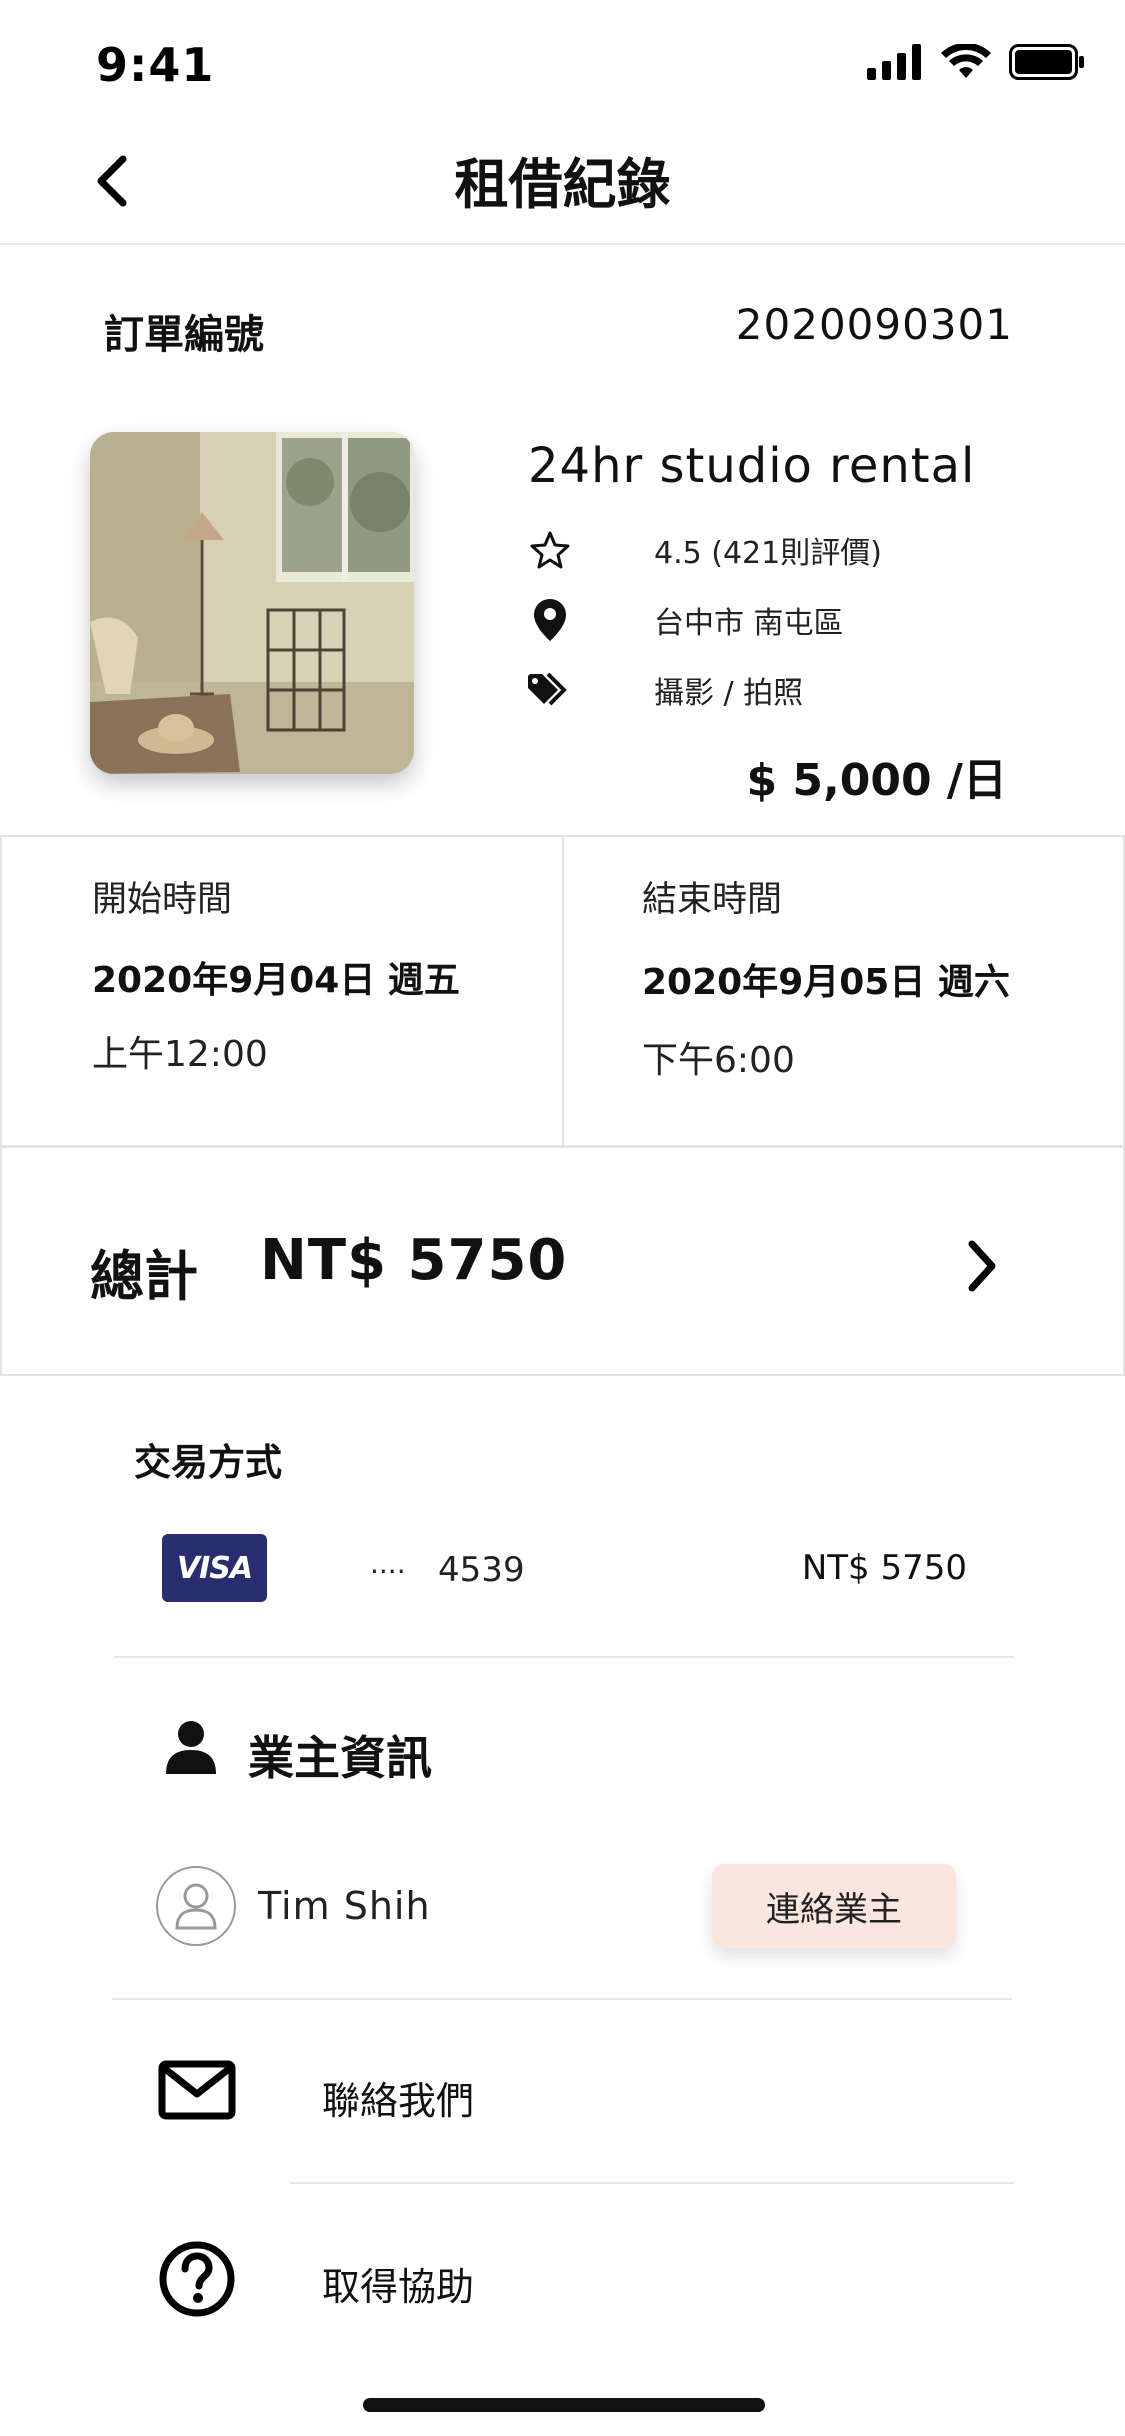 Image resolution: width=1125 pixels, height=2436 pixels. I want to click on home-indicator, so click(564, 2405).